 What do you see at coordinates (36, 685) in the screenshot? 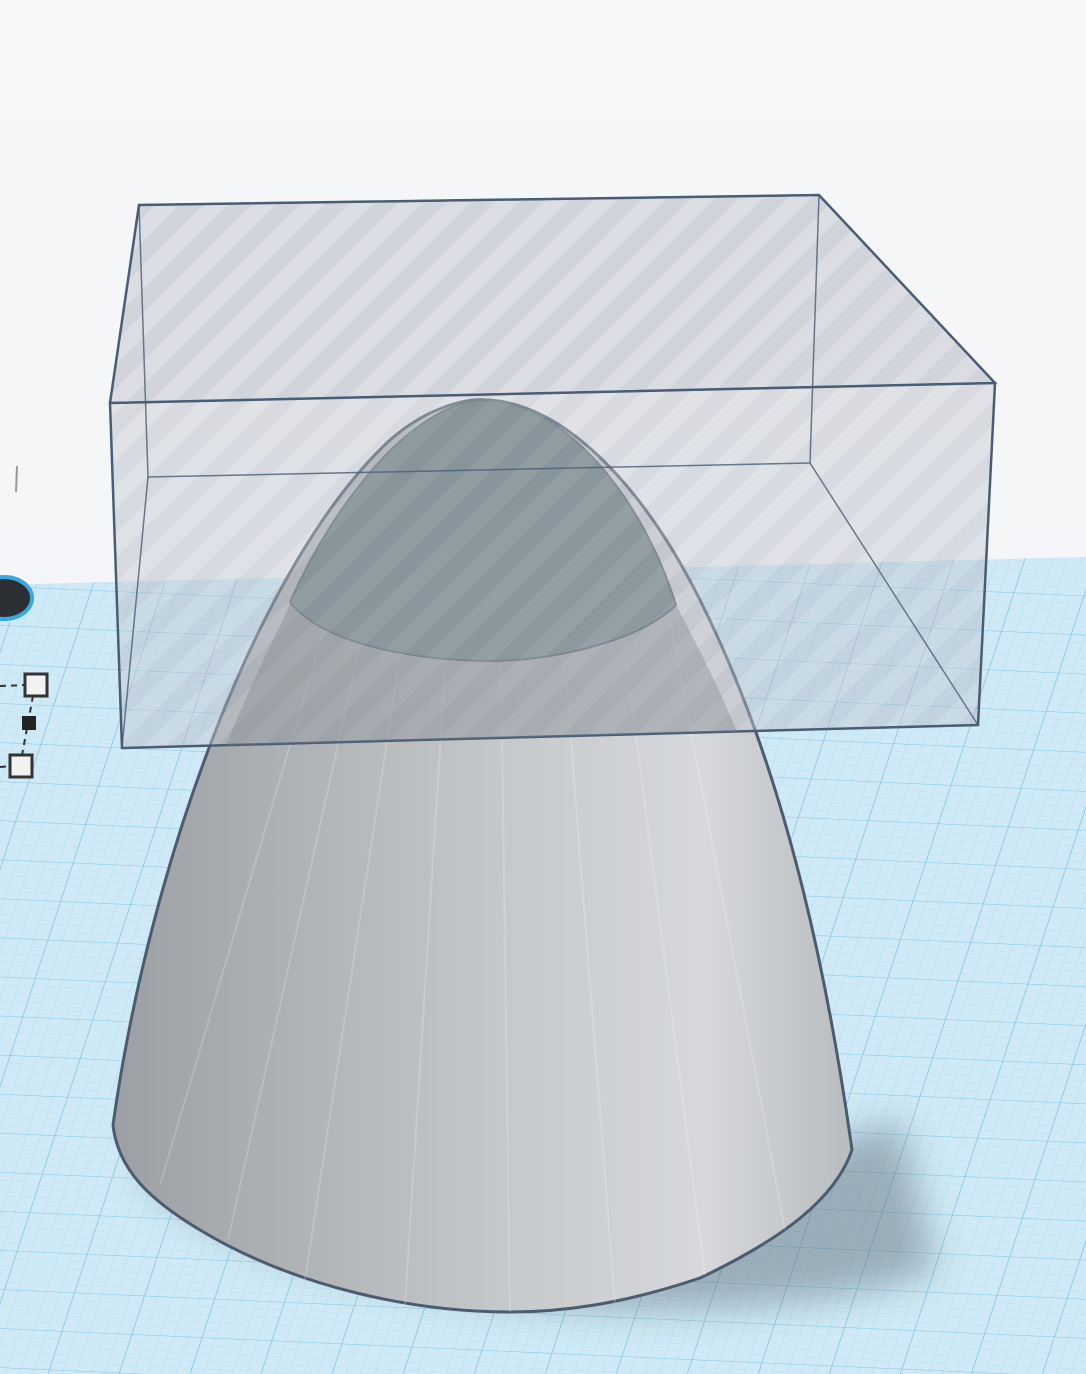
I see `handle-top` at bounding box center [36, 685].